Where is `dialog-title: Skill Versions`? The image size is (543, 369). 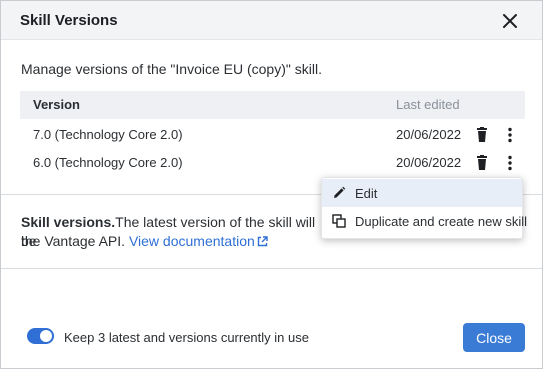
dialog-title: Skill Versions is located at coordinates (69, 20).